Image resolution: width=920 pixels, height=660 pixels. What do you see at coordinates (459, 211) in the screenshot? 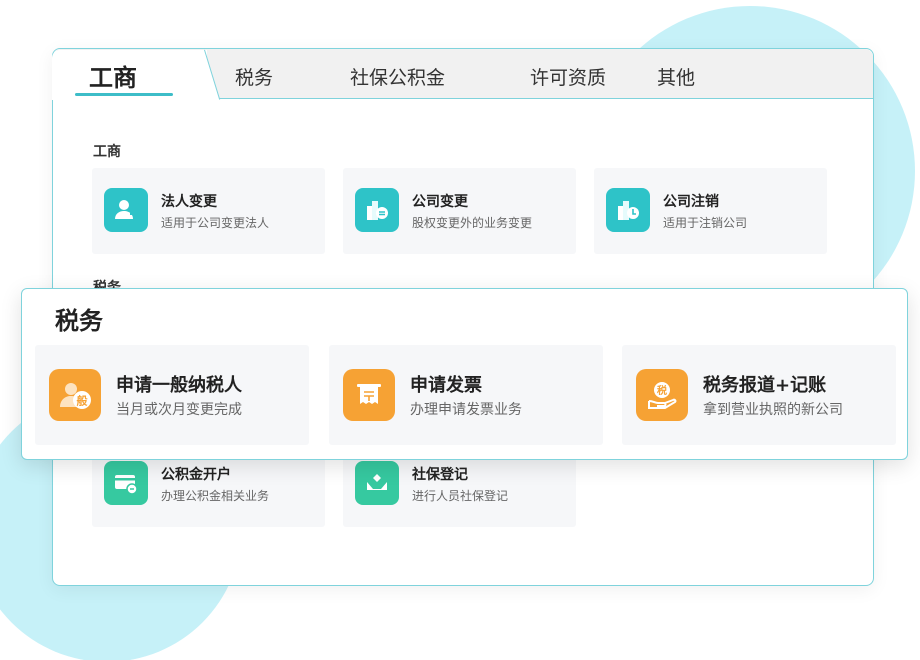
I see `service-card-gongsi-biangeng: 公司变更 股权变更外的业务变更` at bounding box center [459, 211].